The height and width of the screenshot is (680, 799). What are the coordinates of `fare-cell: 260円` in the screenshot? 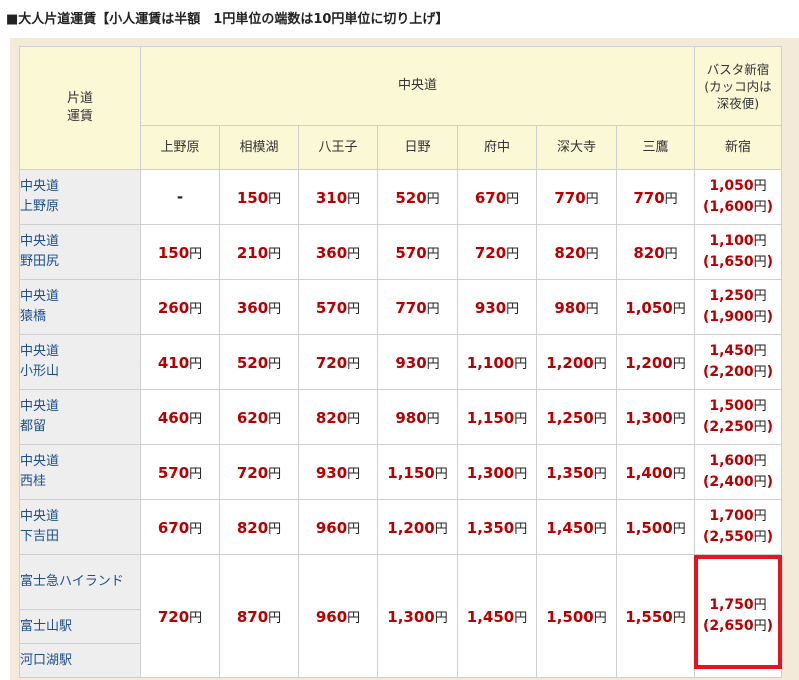 It's located at (180, 307).